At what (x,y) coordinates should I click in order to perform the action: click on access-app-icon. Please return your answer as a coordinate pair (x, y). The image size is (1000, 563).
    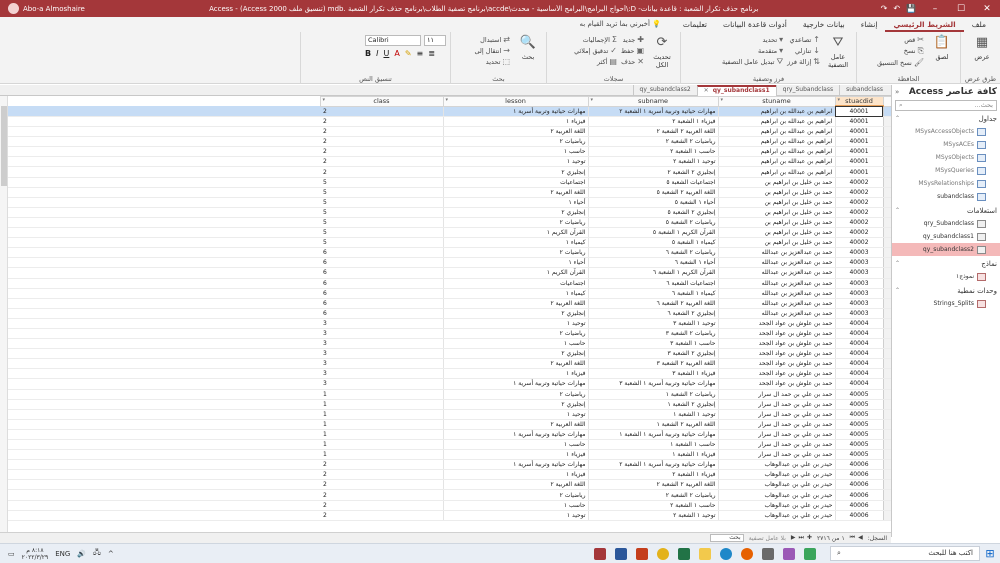
    Looking at the image, I should click on (600, 553).